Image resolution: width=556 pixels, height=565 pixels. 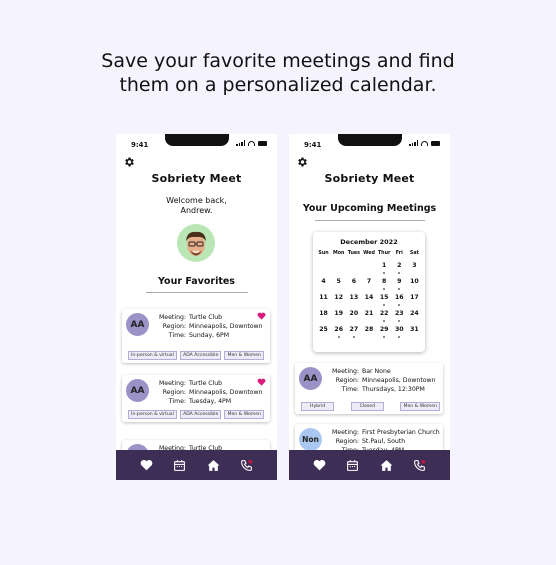 What do you see at coordinates (318, 406) in the screenshot?
I see `tag: Hybrid` at bounding box center [318, 406].